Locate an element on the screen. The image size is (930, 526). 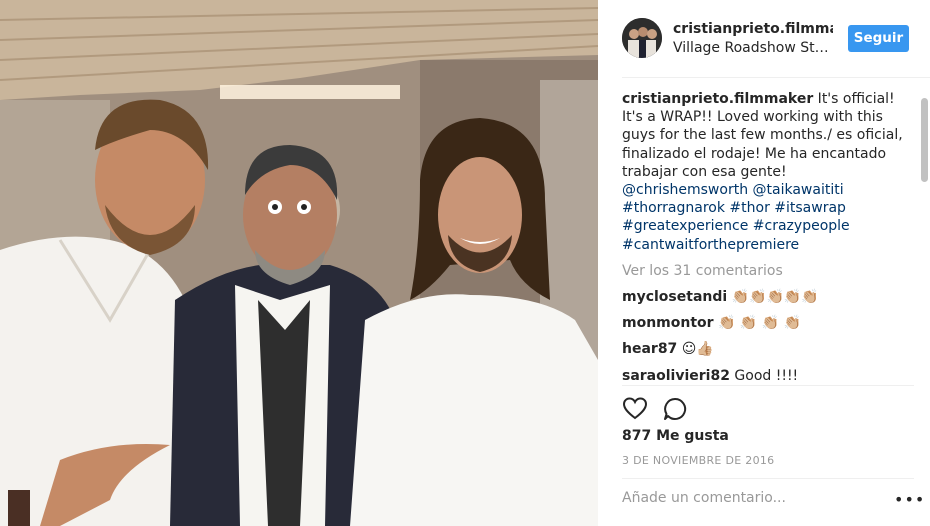
comments-scrollbar is located at coordinates (924, 140).